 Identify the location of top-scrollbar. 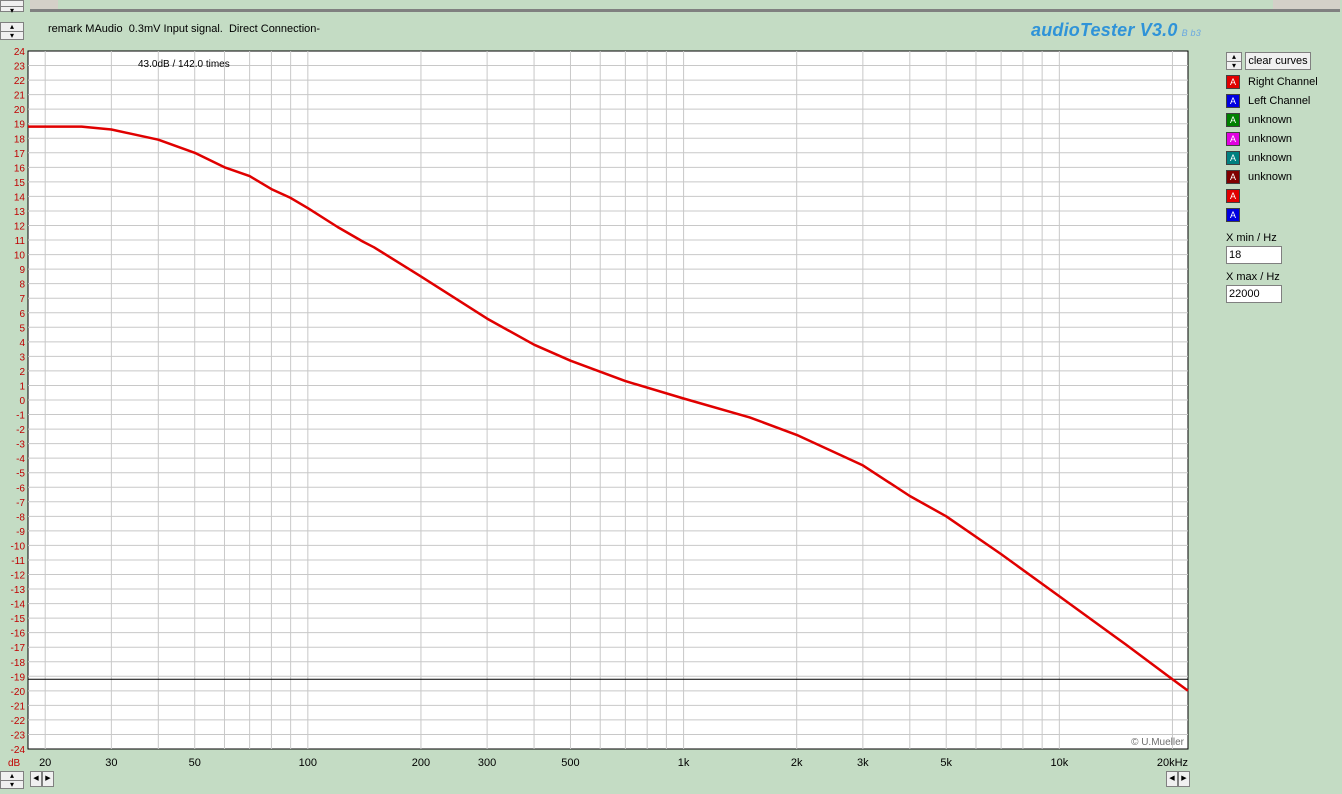
(685, 6).